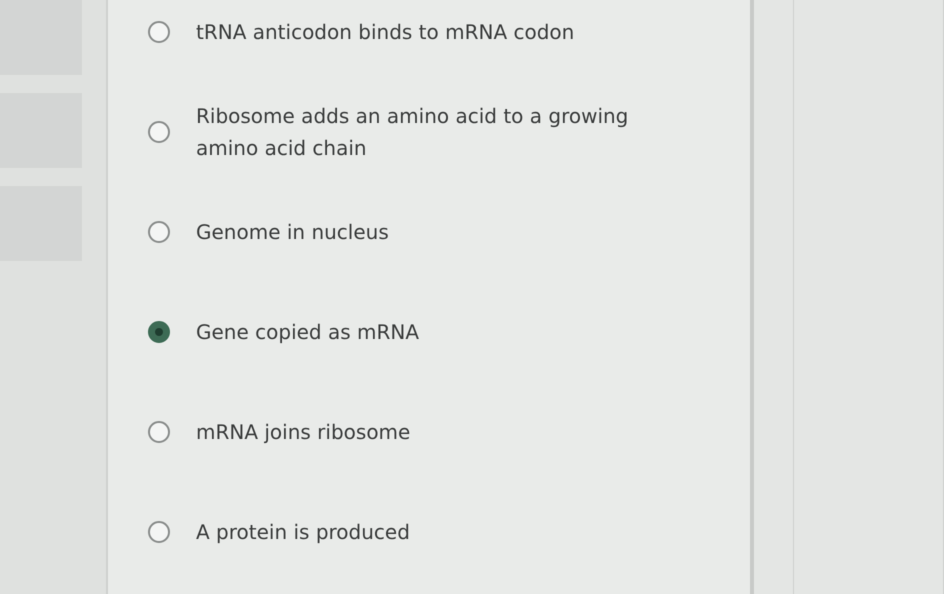 The image size is (944, 594). Describe the element at coordinates (308, 332) in the screenshot. I see `option-label: Gene copied as mRNA` at that location.